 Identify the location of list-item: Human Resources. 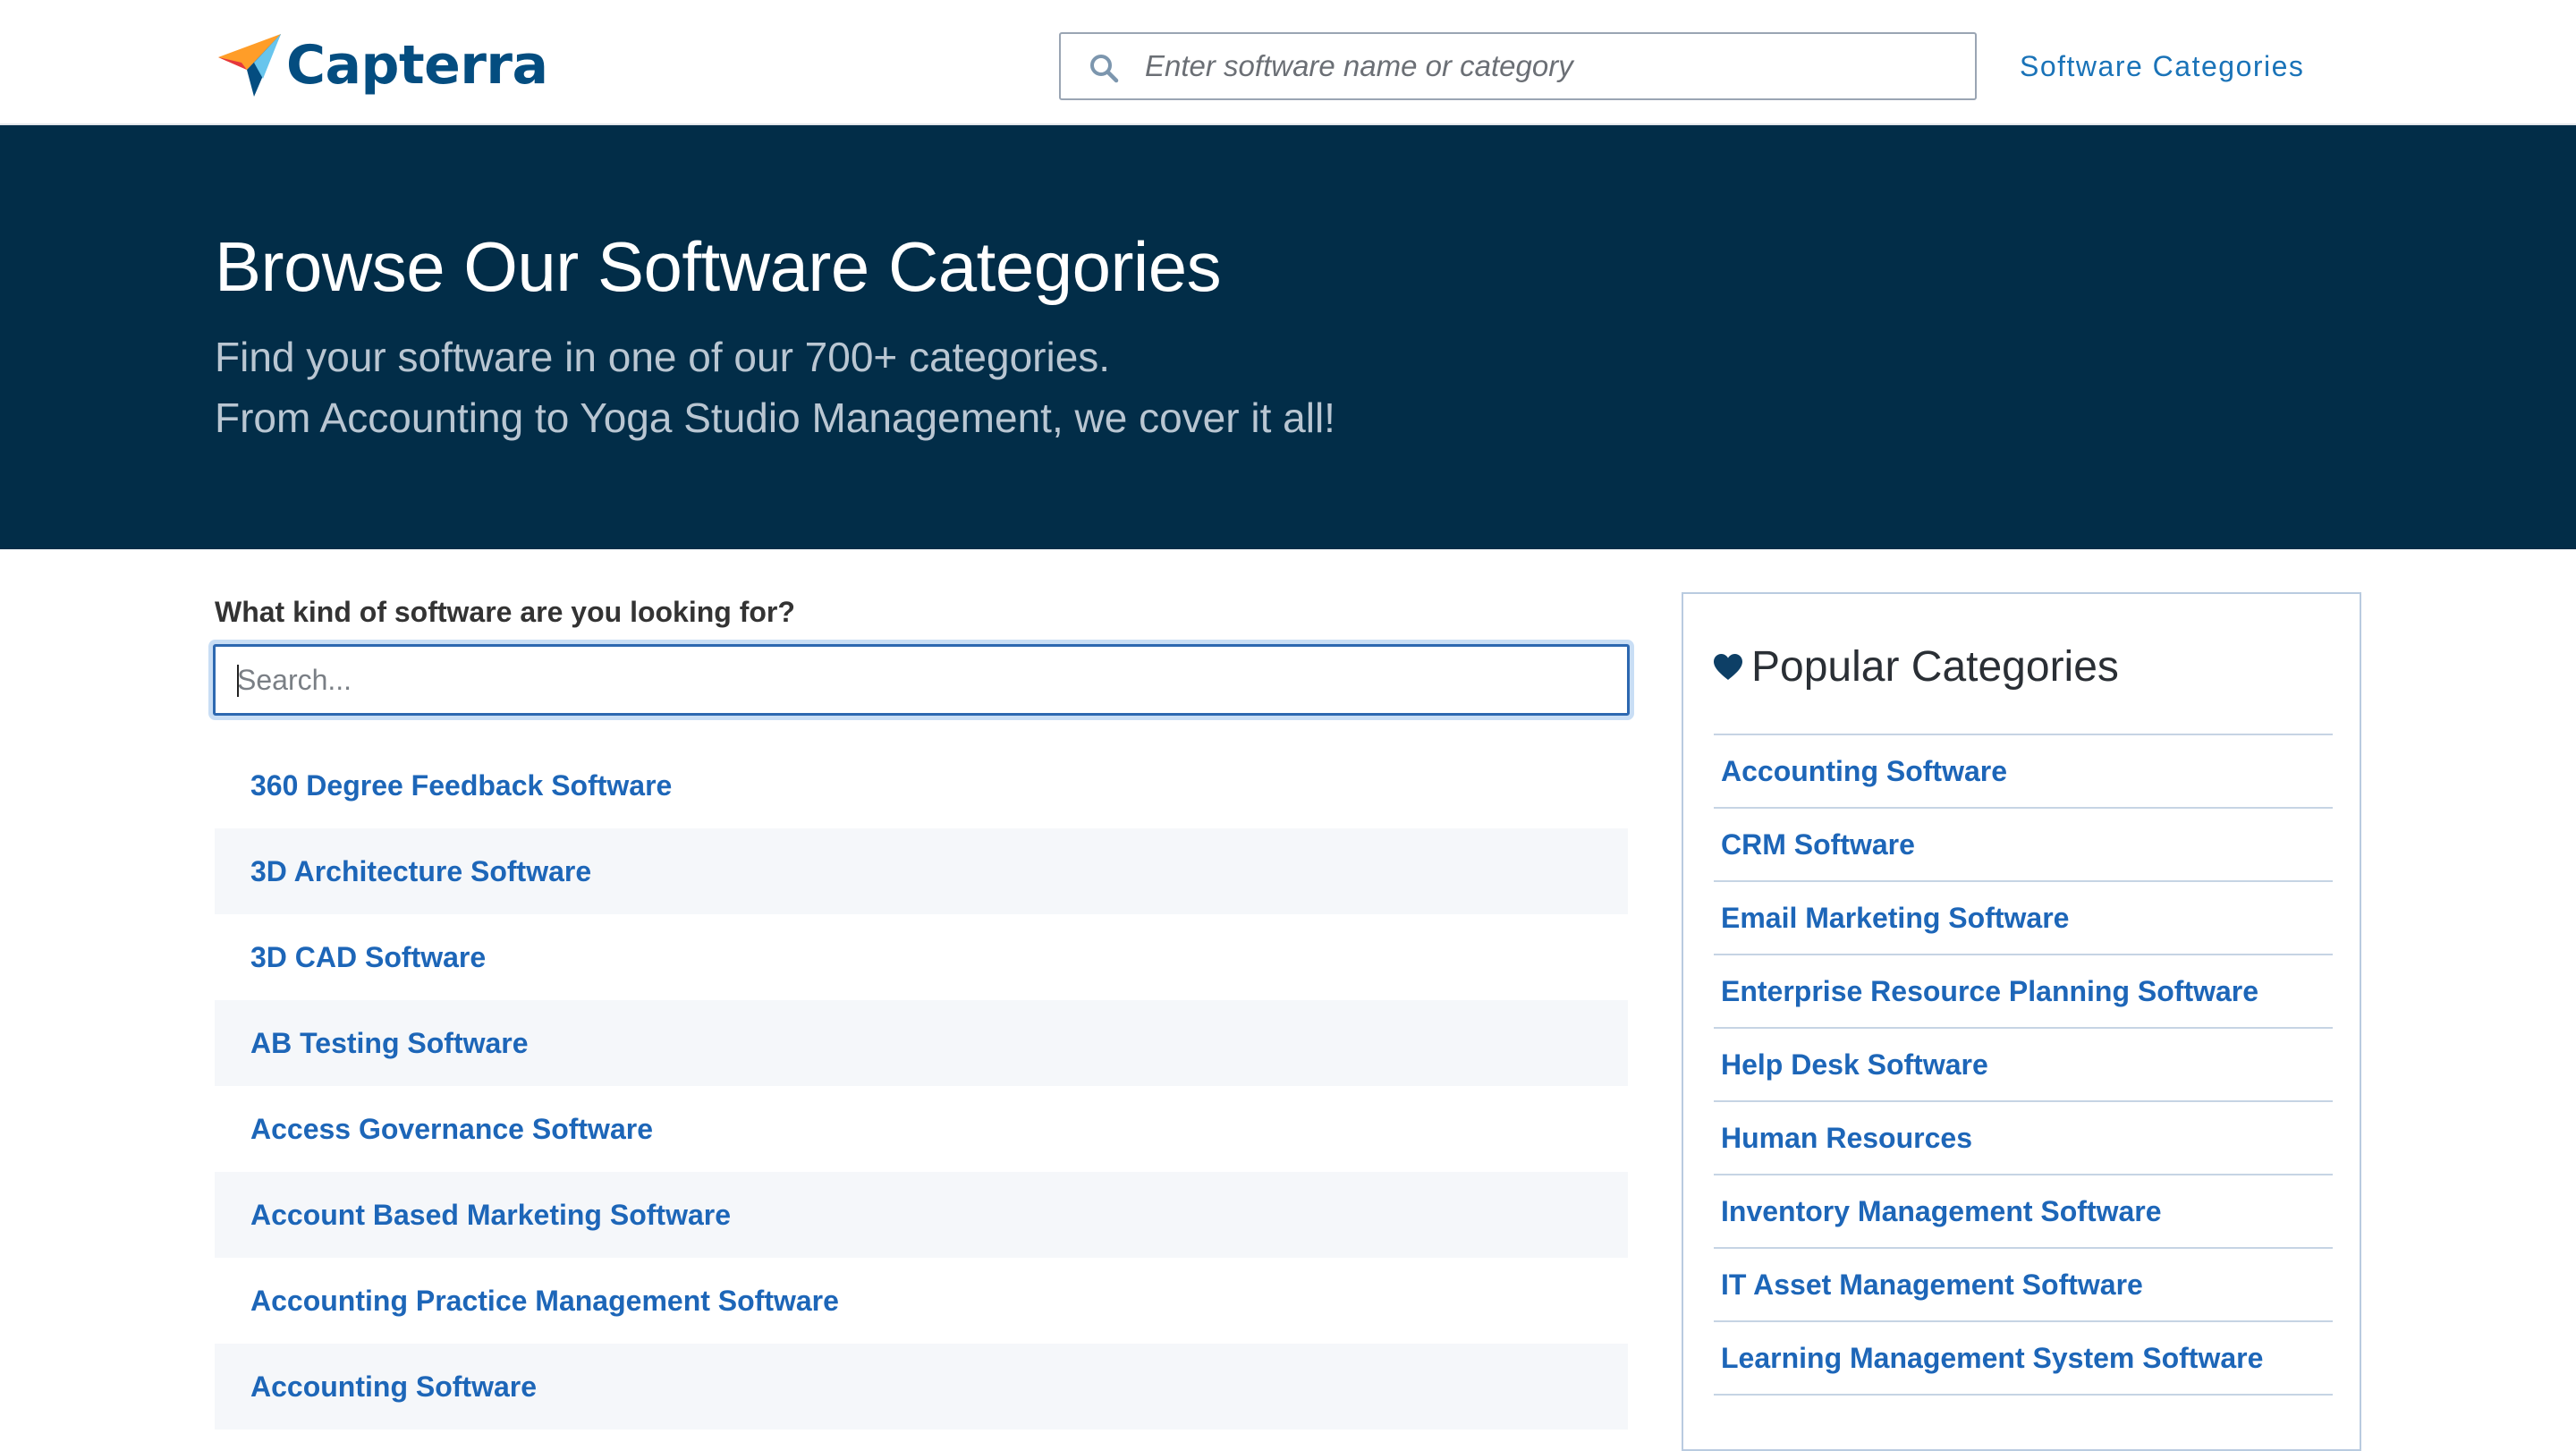
(2023, 1138).